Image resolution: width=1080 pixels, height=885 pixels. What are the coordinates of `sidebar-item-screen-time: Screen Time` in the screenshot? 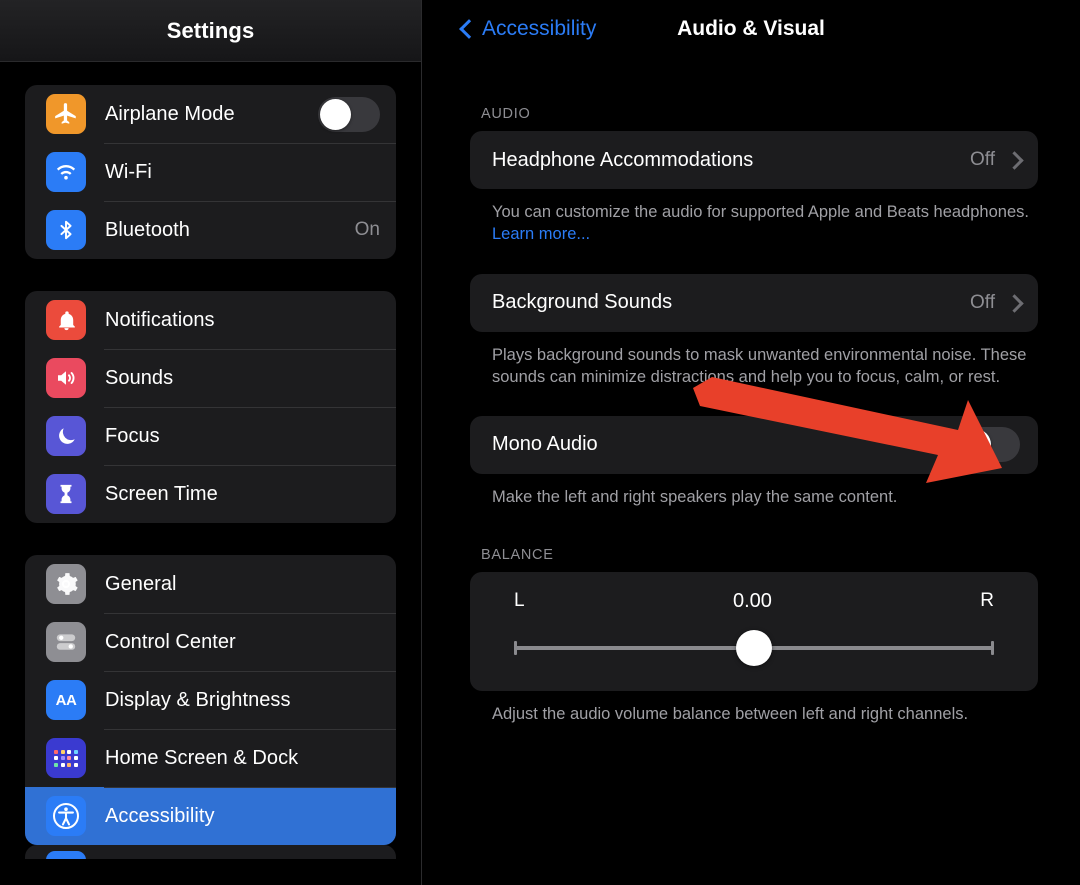 It's located at (210, 494).